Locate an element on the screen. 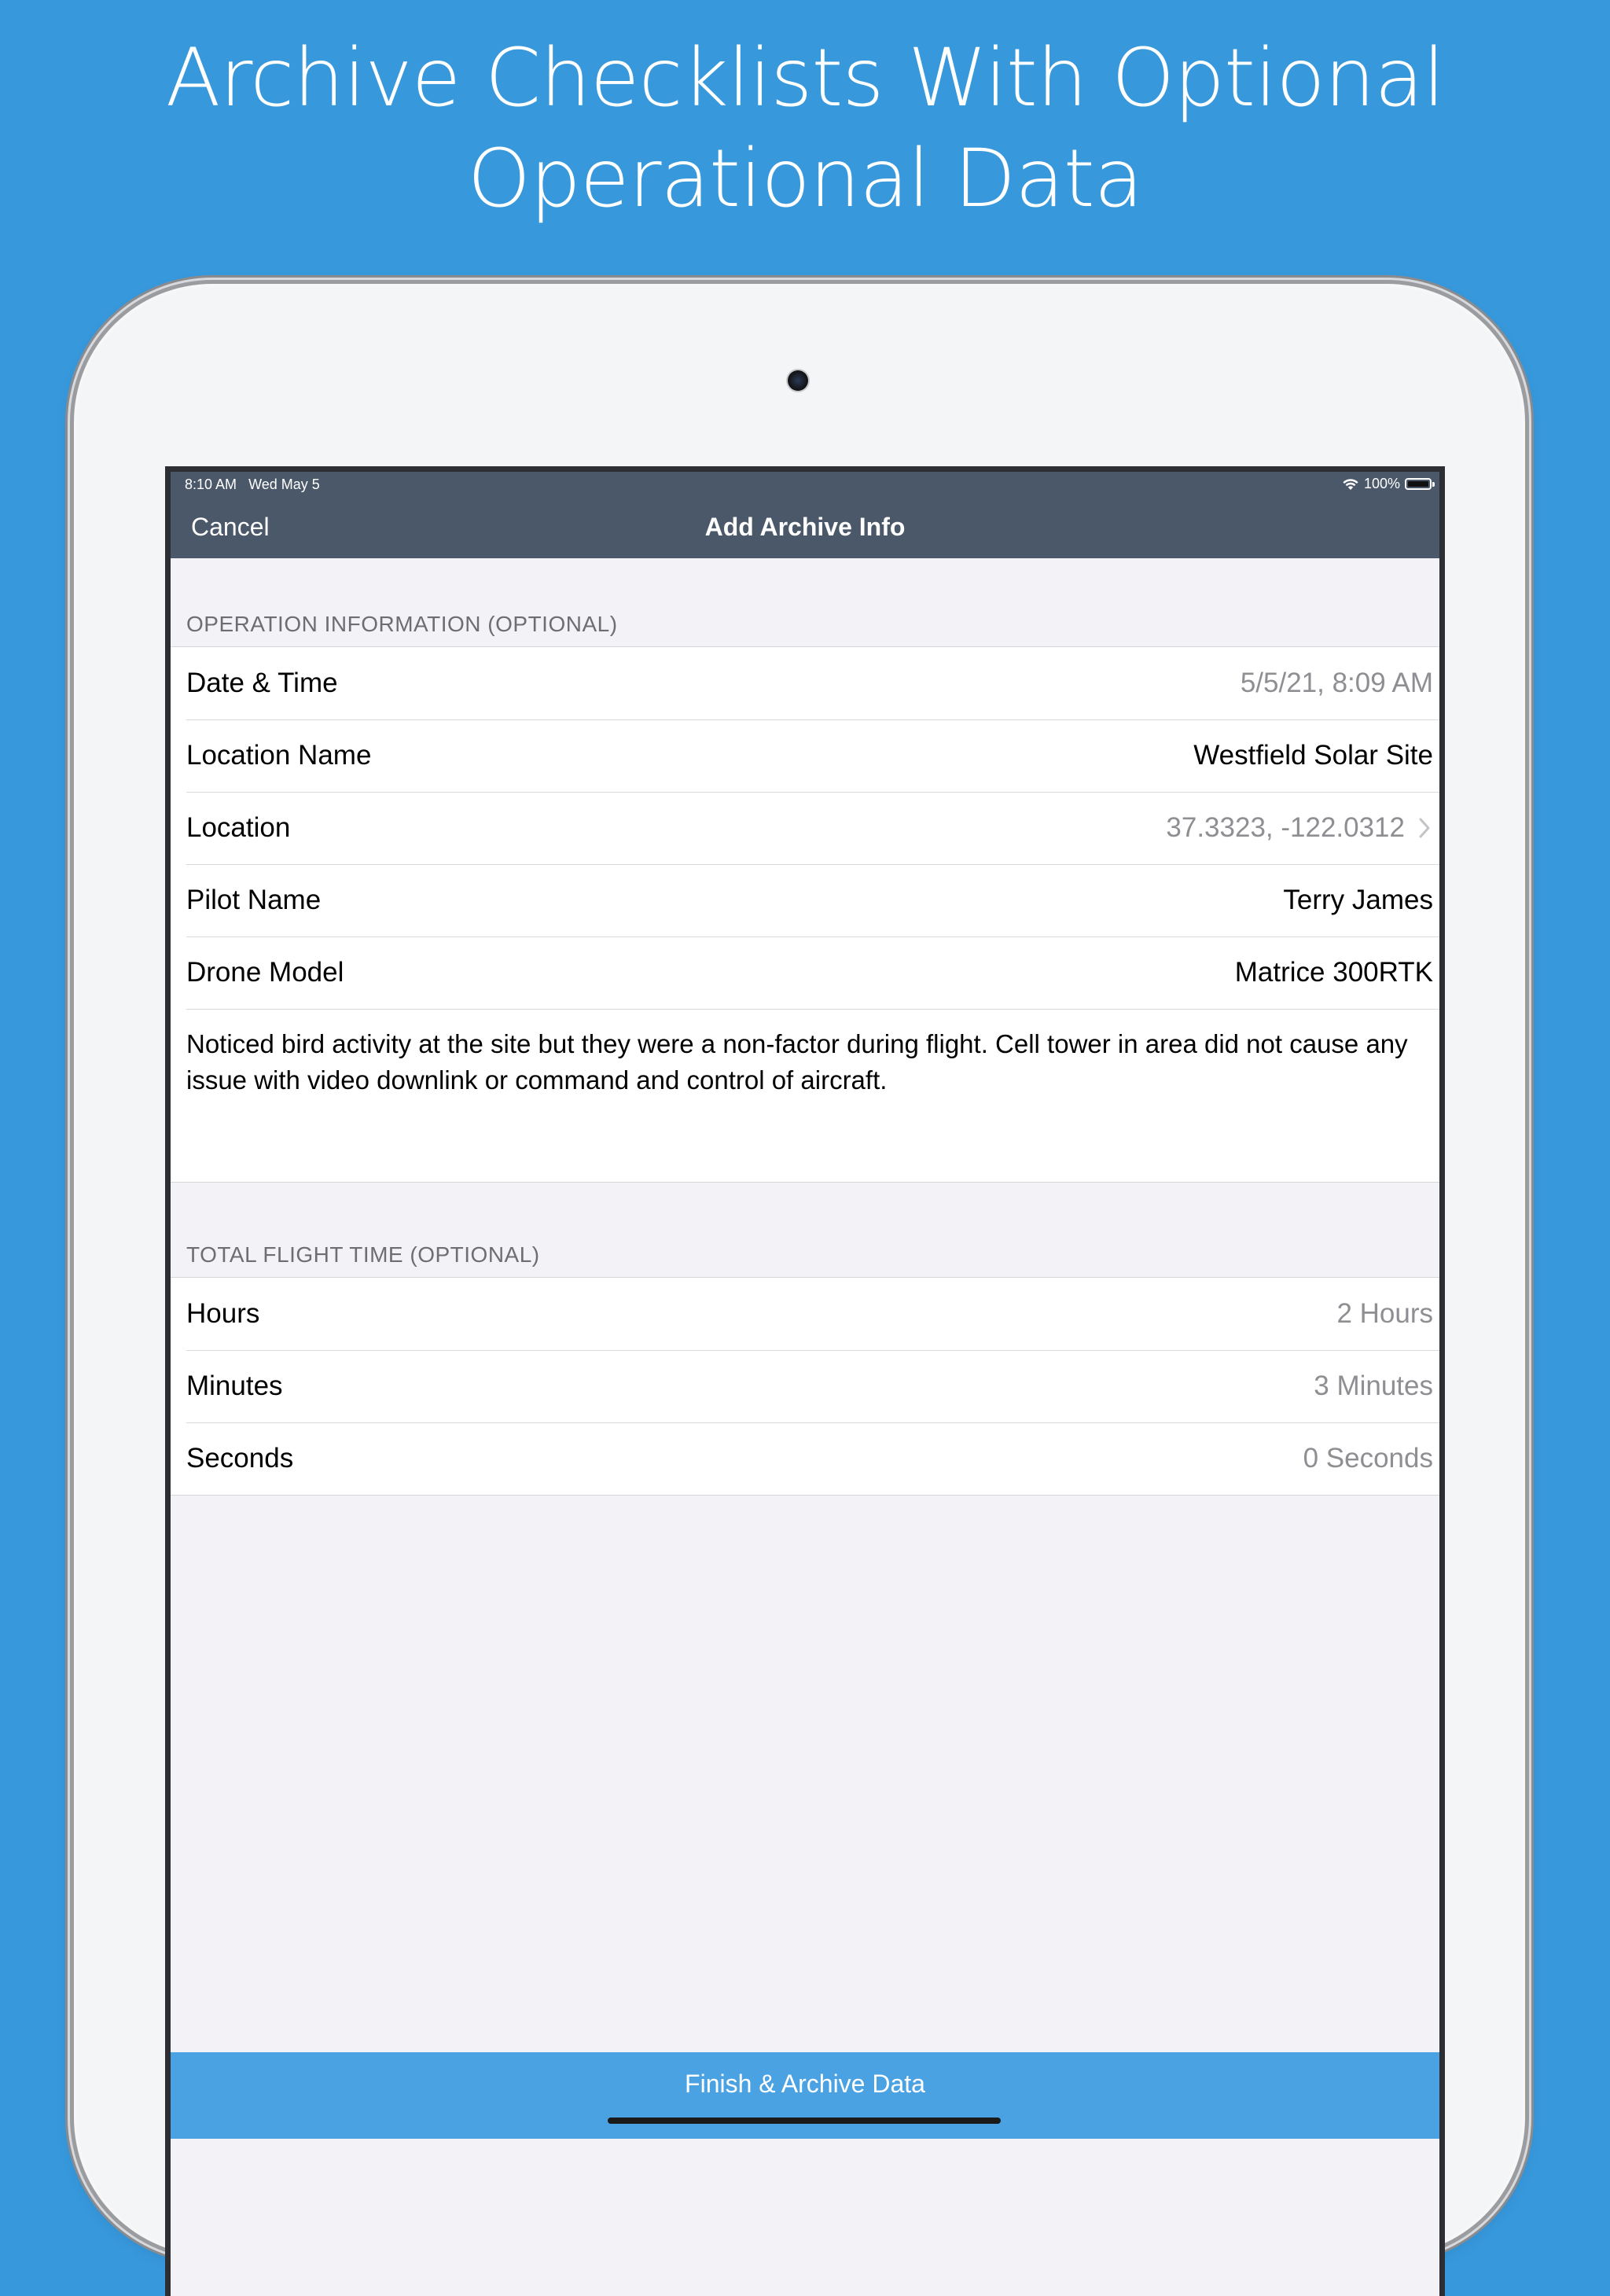 Image resolution: width=1610 pixels, height=2296 pixels. drone-model-value: Matrice 300RTK is located at coordinates (1333, 972).